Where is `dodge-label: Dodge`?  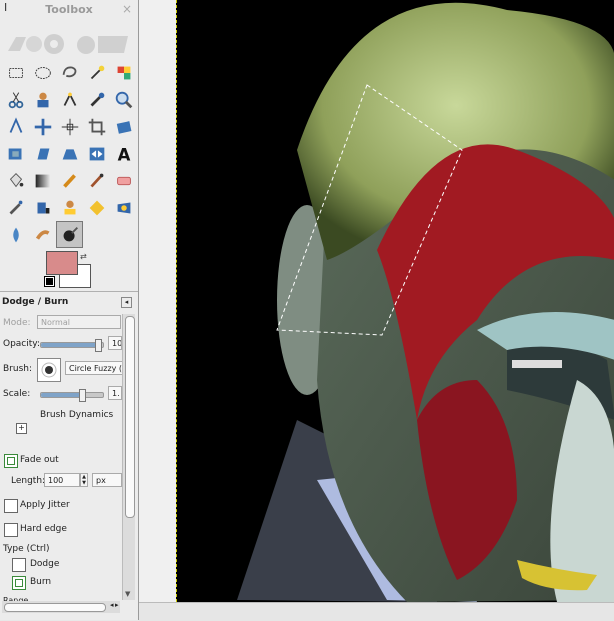
dodge-label: Dodge is located at coordinates (45, 564).